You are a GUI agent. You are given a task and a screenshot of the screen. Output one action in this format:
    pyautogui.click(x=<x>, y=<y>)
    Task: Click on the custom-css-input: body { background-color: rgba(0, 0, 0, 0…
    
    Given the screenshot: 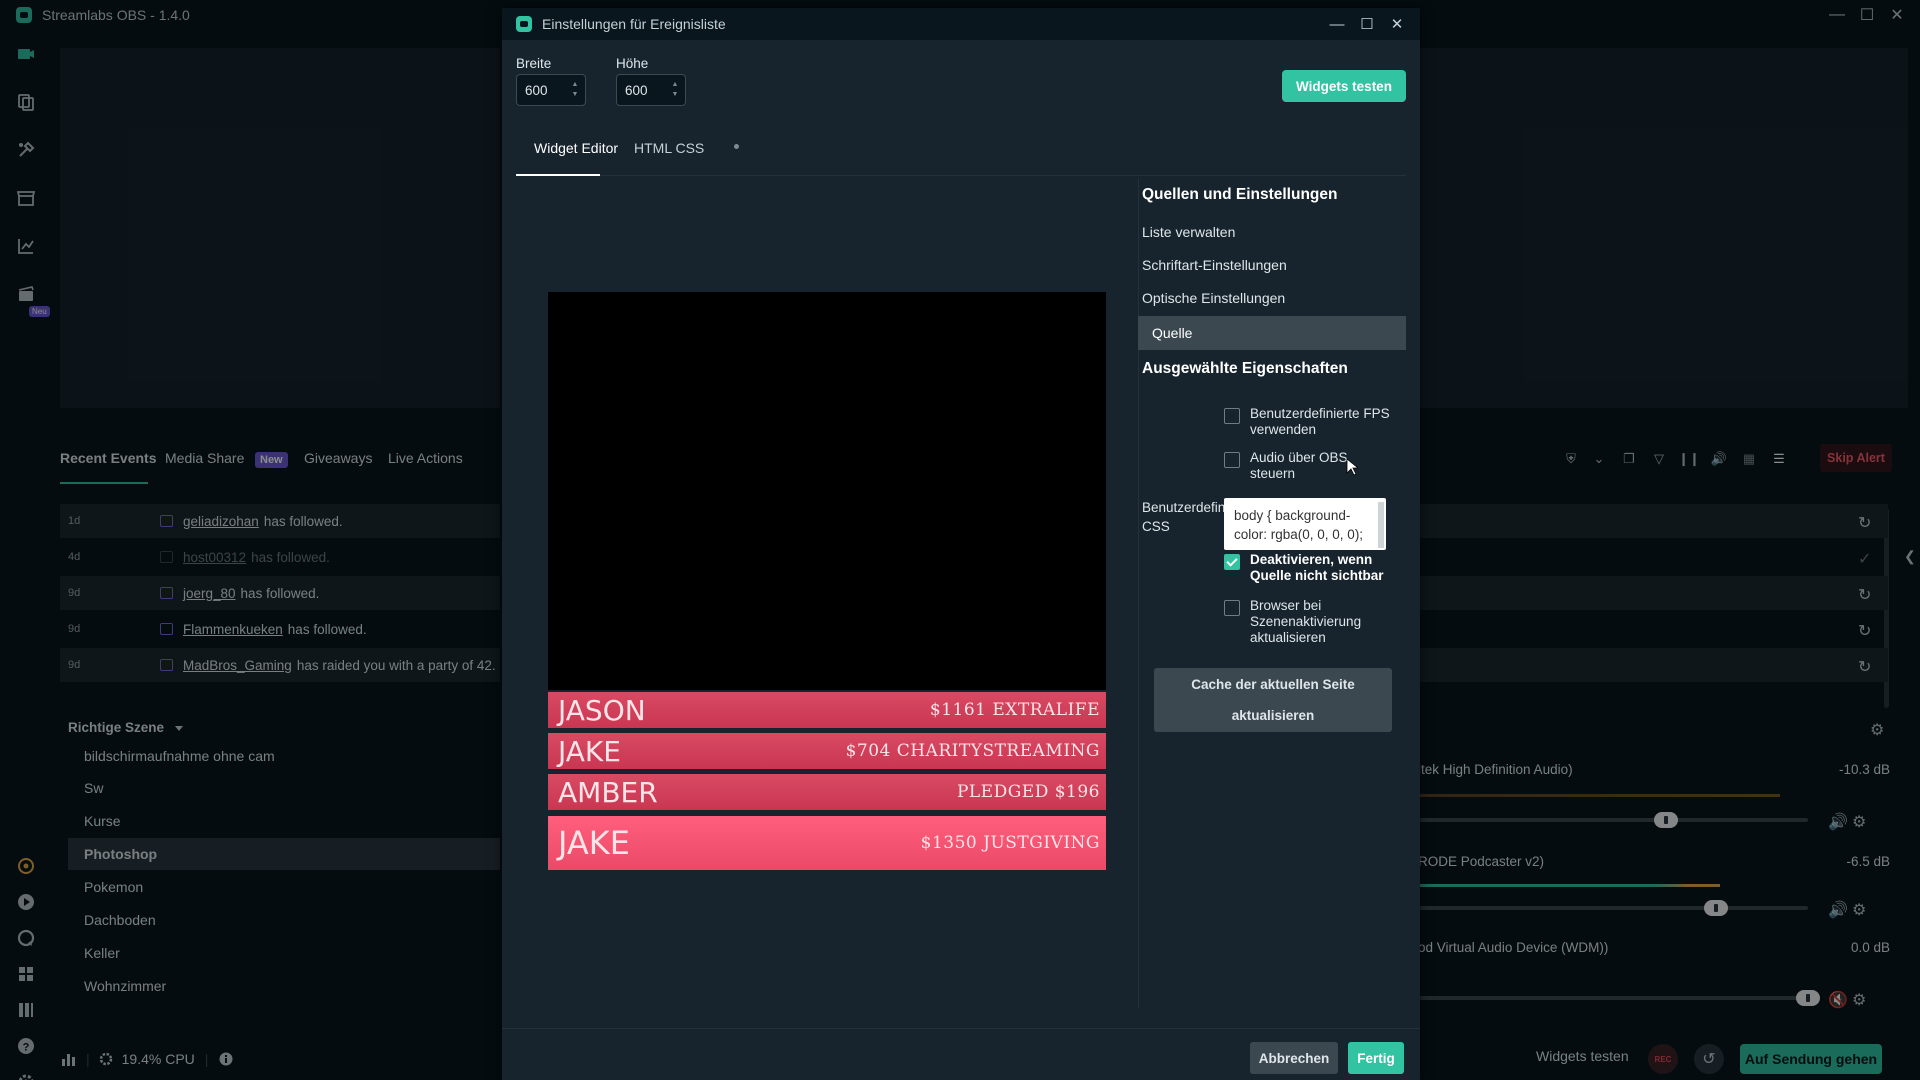 What is the action you would take?
    pyautogui.click(x=1305, y=524)
    